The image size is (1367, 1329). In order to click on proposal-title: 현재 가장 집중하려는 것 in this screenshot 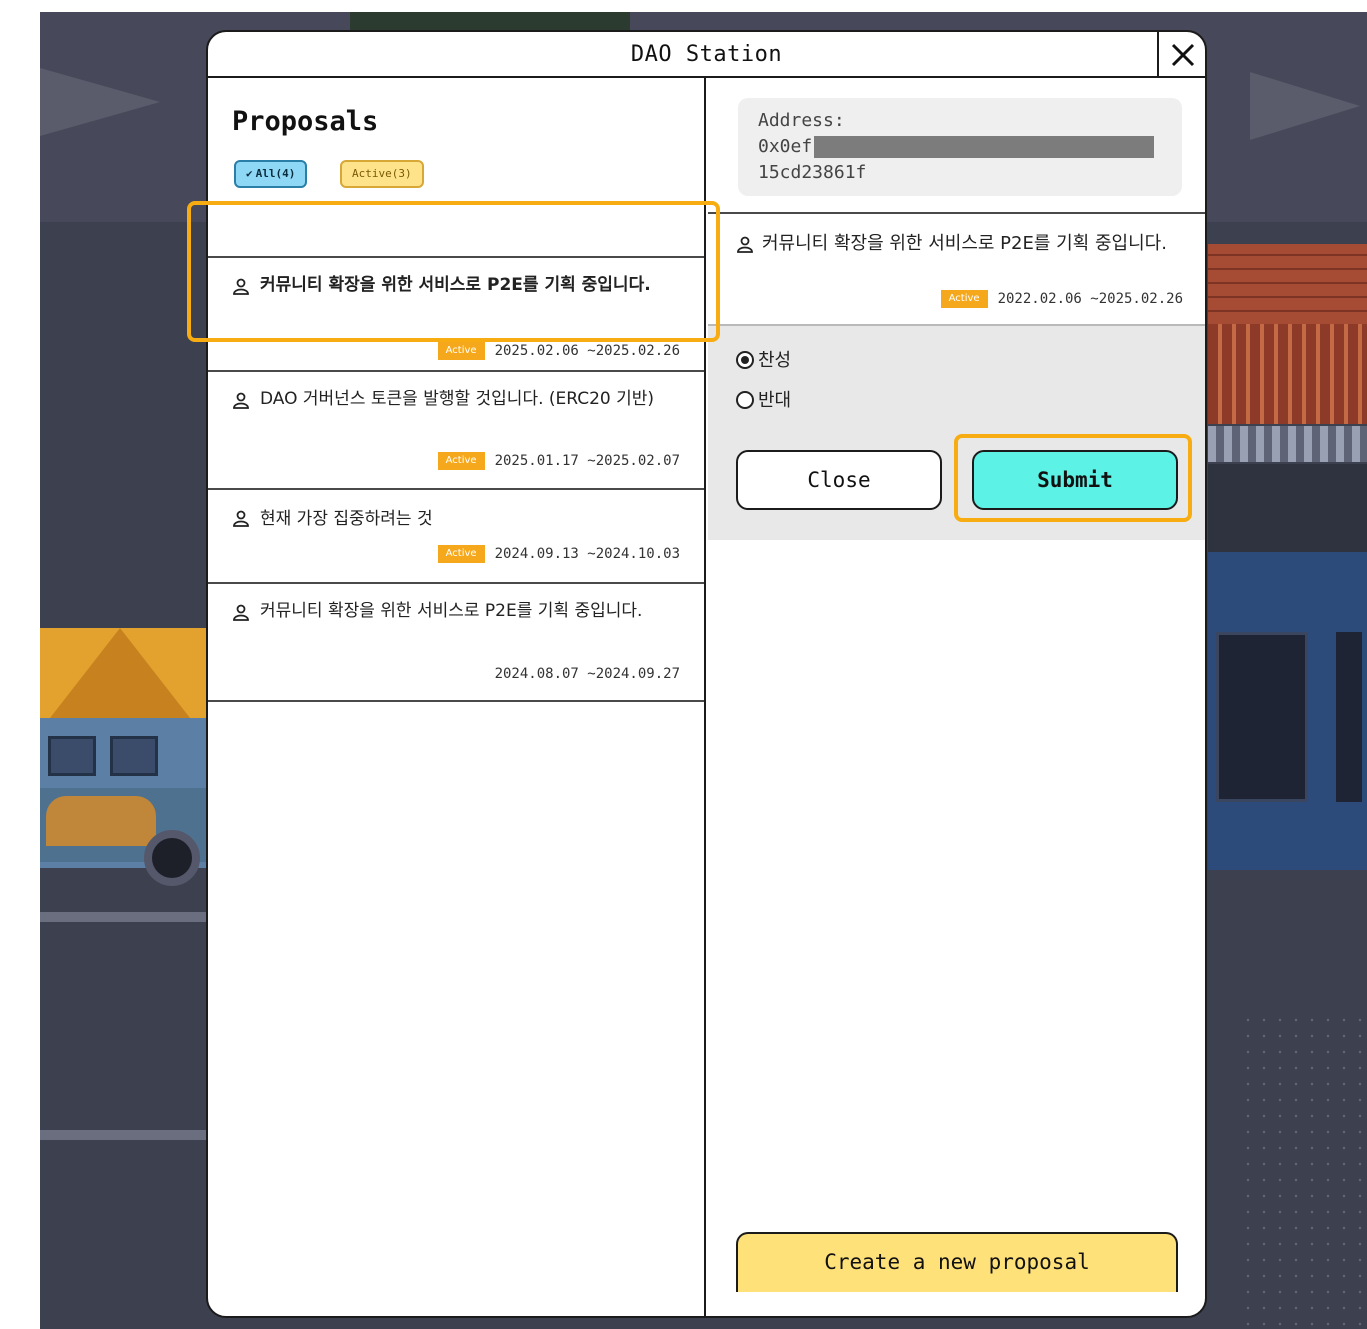, I will do `click(346, 519)`.